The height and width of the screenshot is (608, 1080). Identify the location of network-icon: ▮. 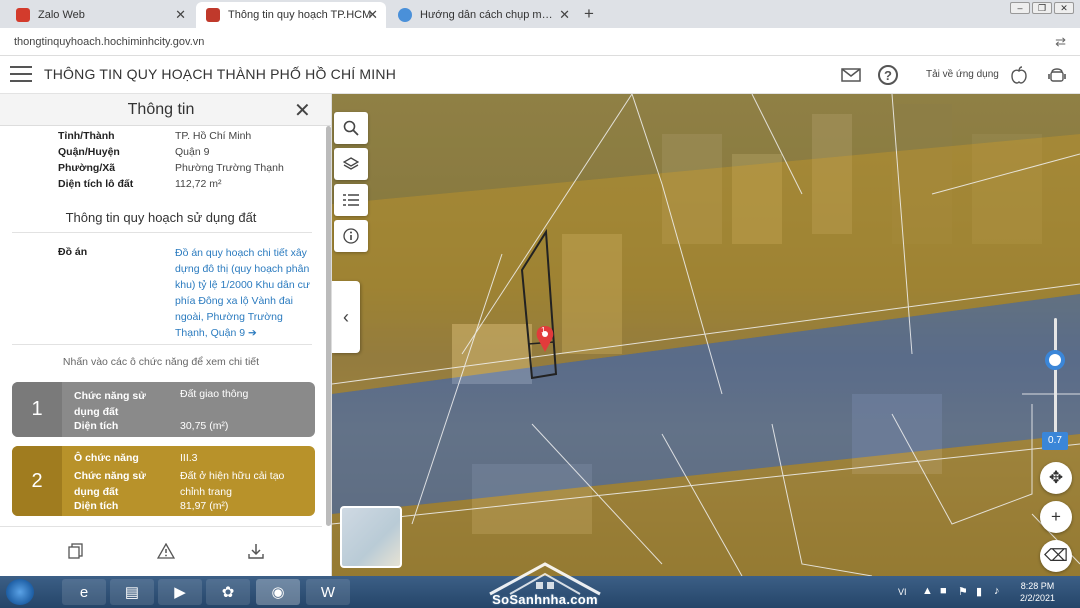
(979, 591).